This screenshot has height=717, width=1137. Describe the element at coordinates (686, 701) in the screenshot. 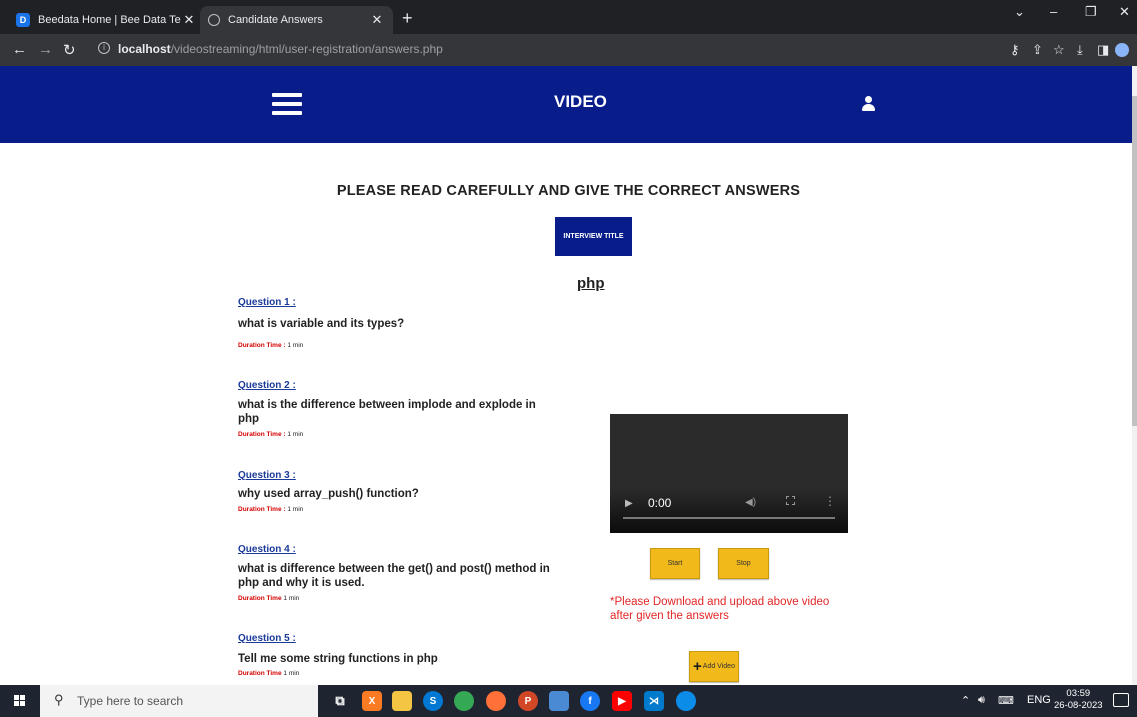

I see `edge-icon` at that location.